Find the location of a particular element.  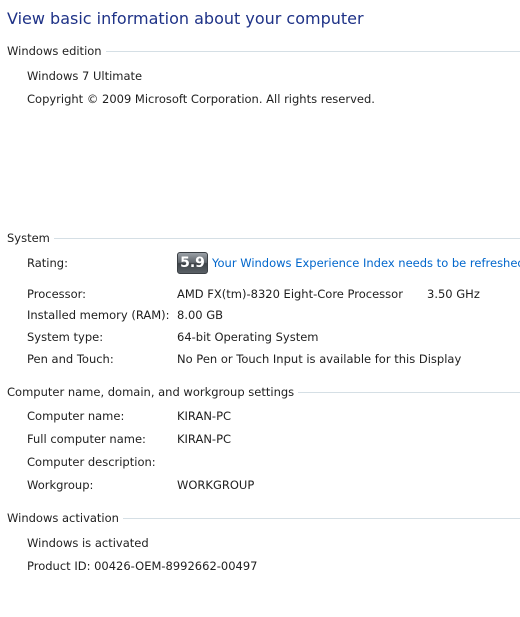

system-type-row: System type: 64-bit Operating System is located at coordinates (273, 338).